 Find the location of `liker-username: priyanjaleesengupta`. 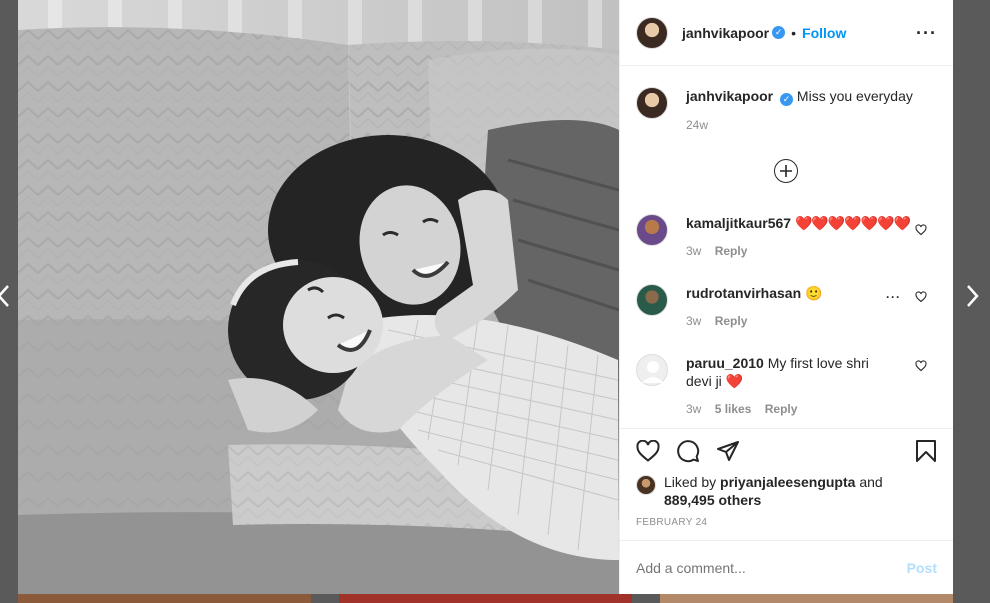

liker-username: priyanjaleesengupta is located at coordinates (787, 482).